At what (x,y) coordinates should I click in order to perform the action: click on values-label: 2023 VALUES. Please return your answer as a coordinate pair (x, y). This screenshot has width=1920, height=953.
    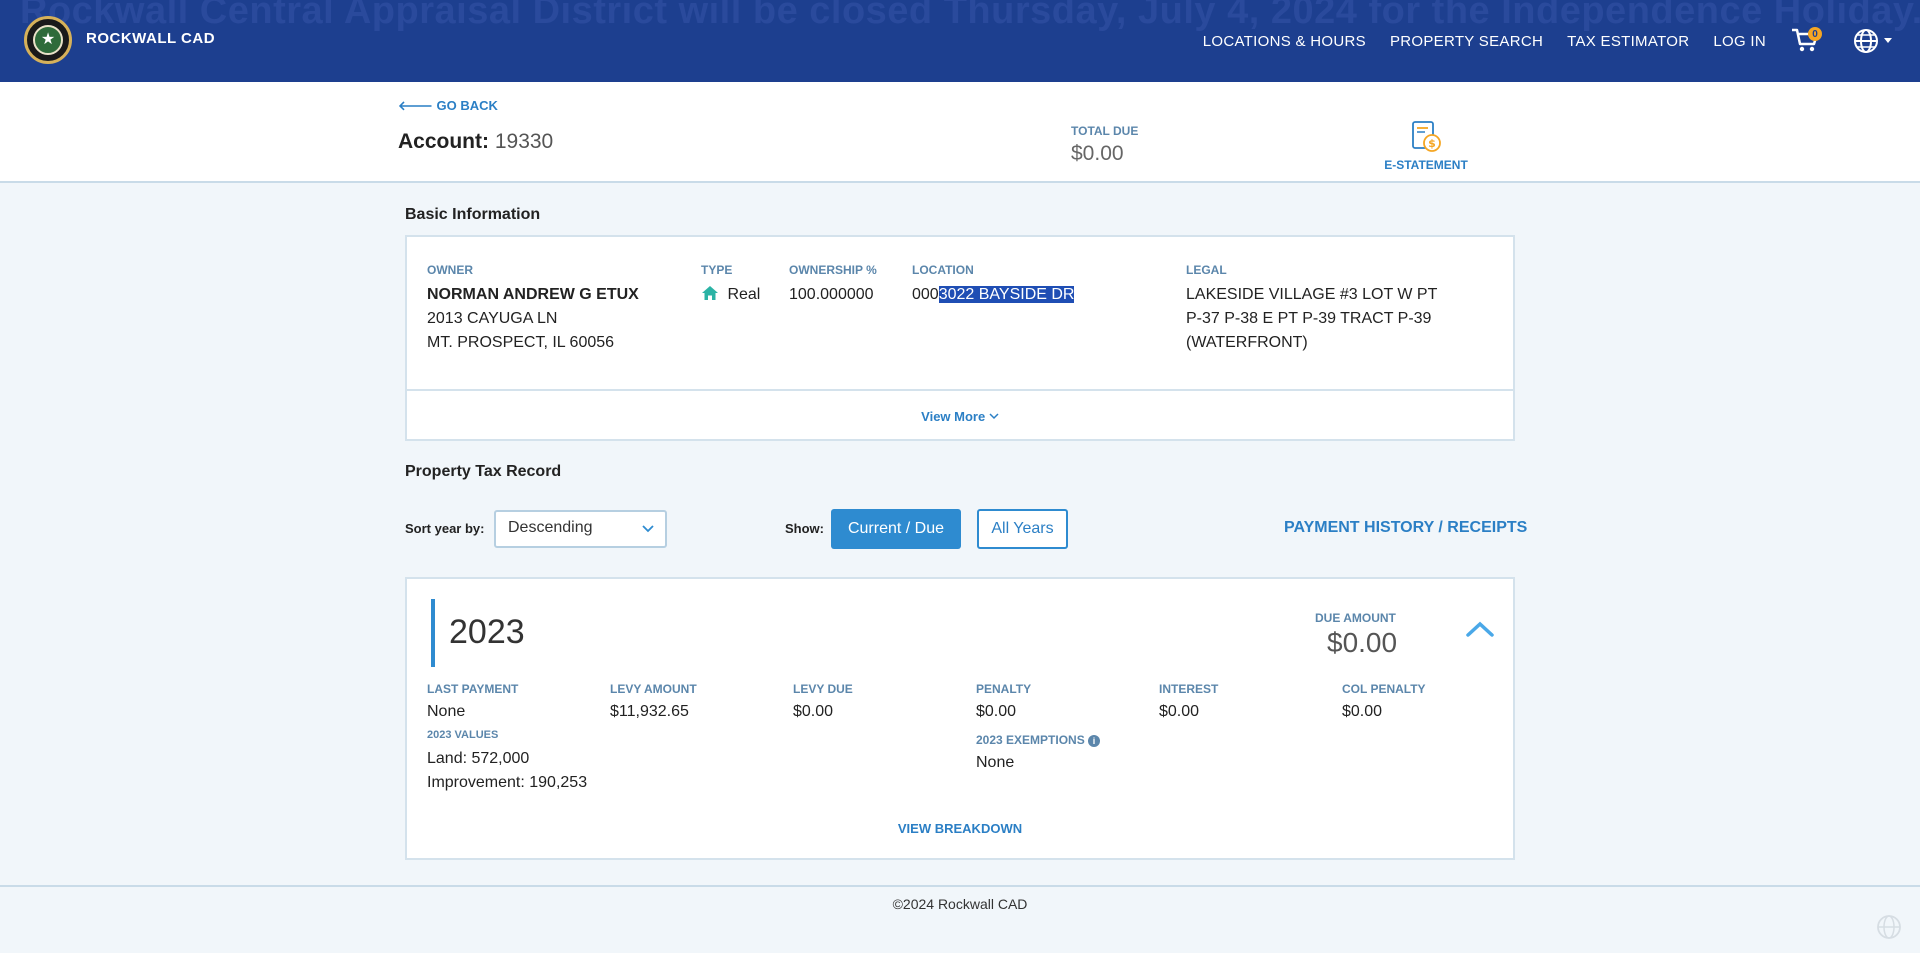
    Looking at the image, I should click on (463, 735).